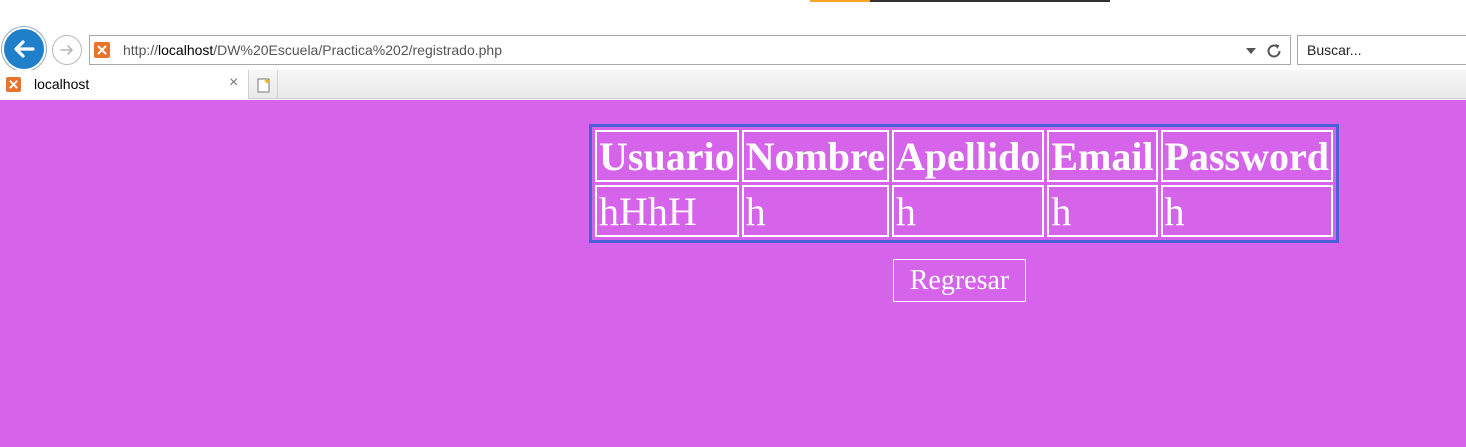 The image size is (1466, 447). What do you see at coordinates (1102, 211) in the screenshot?
I see `cell-email: h` at bounding box center [1102, 211].